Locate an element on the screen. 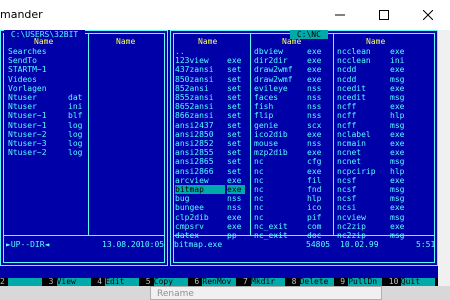 The width and height of the screenshot is (450, 300). right-file-col3-name: ncpcirip is located at coordinates (363, 171).